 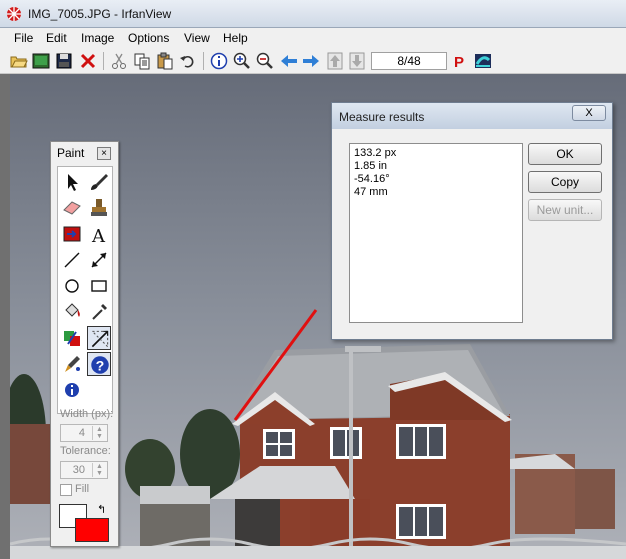 I want to click on clone-stamp-icon, so click(x=99, y=208).